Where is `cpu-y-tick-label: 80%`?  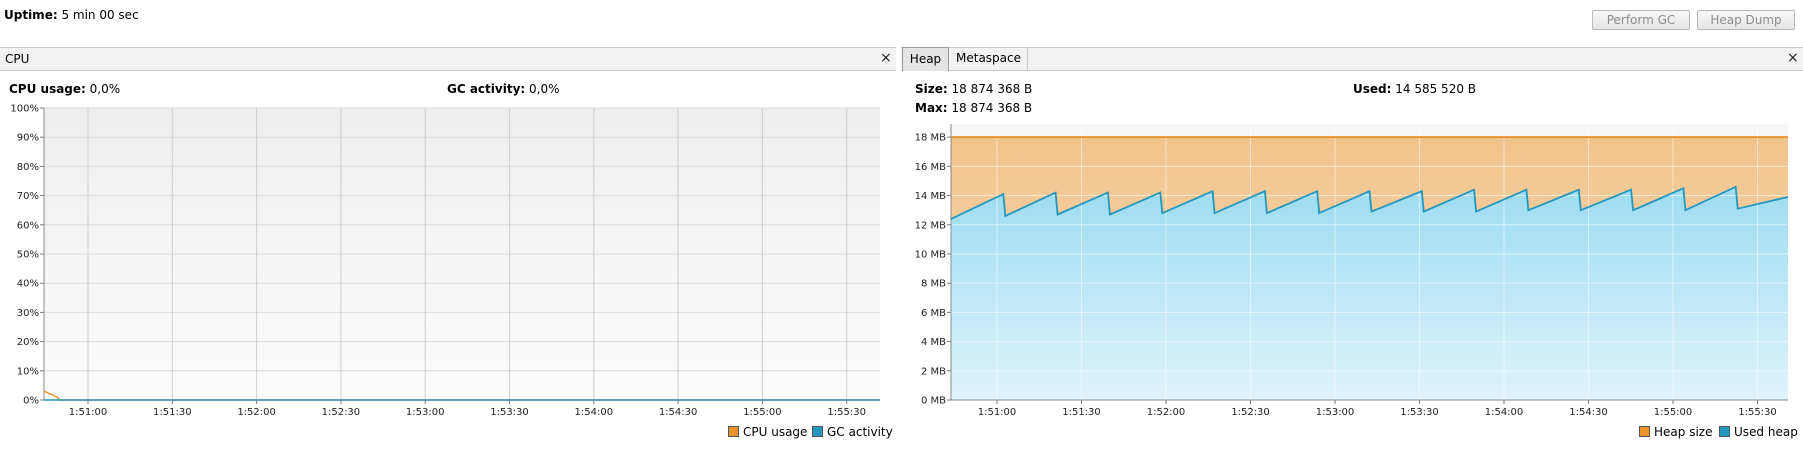 cpu-y-tick-label: 80% is located at coordinates (28, 167).